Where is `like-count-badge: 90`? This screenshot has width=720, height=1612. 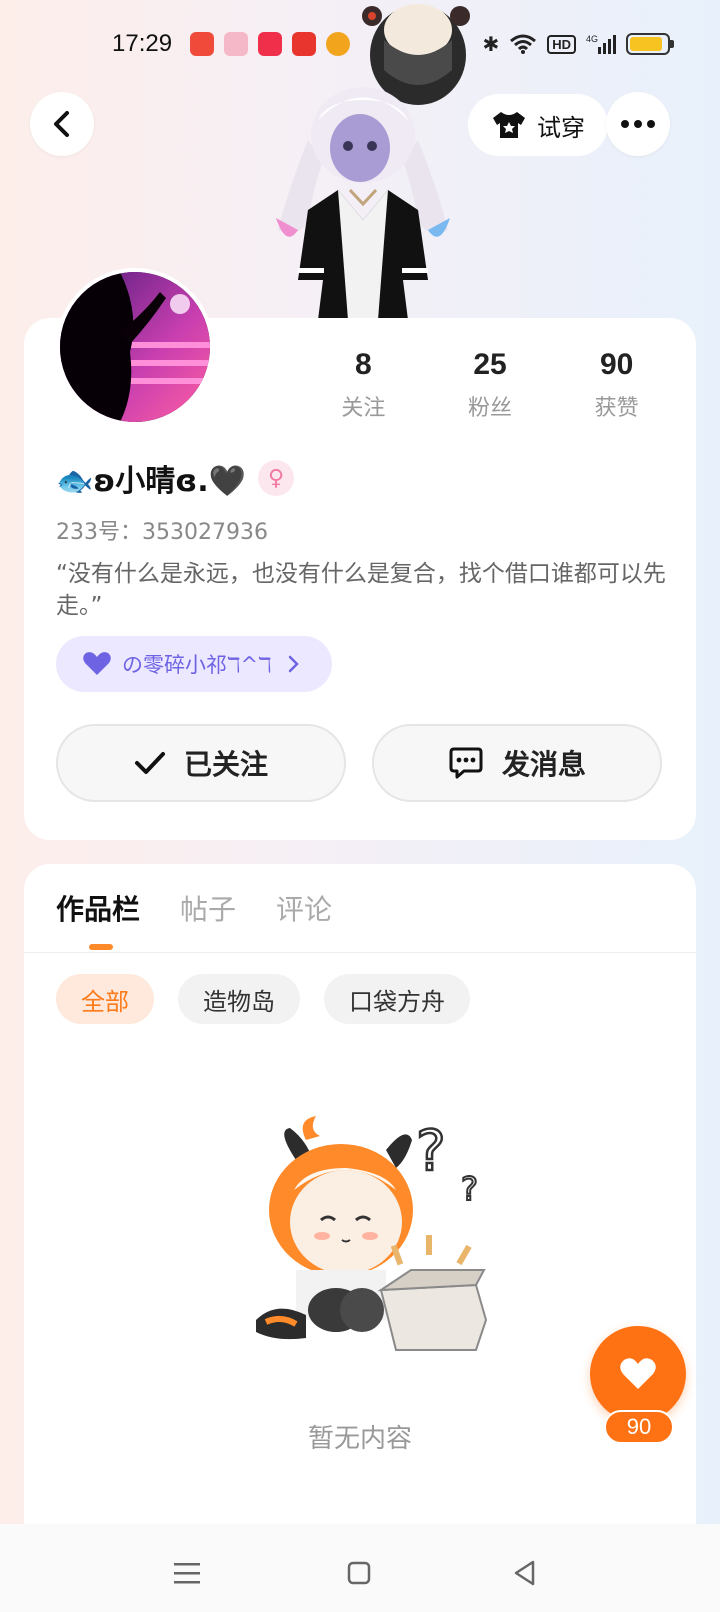
like-count-badge: 90 is located at coordinates (639, 1427).